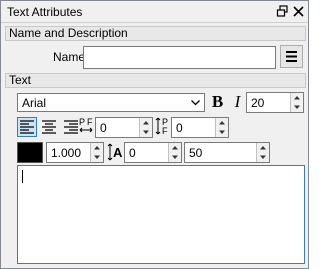  I want to click on font-size-input, so click(269, 102).